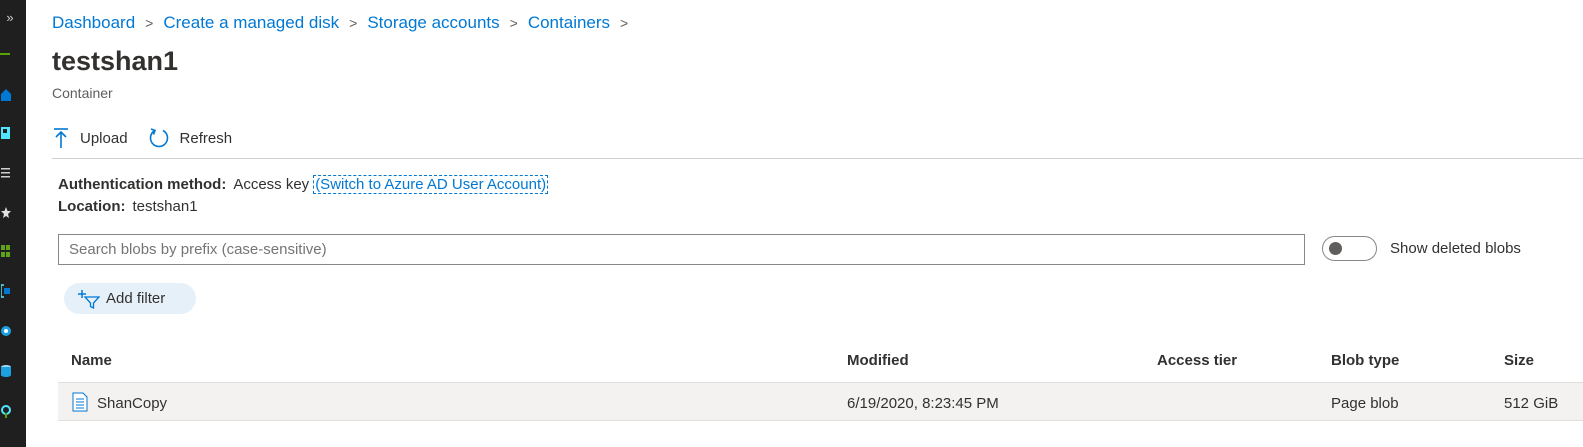  I want to click on sql-databases-icon, so click(6, 371).